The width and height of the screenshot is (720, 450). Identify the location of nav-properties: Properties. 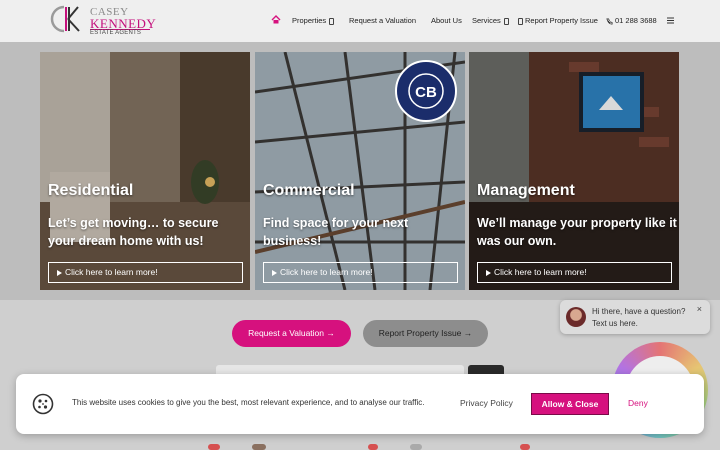
(313, 21).